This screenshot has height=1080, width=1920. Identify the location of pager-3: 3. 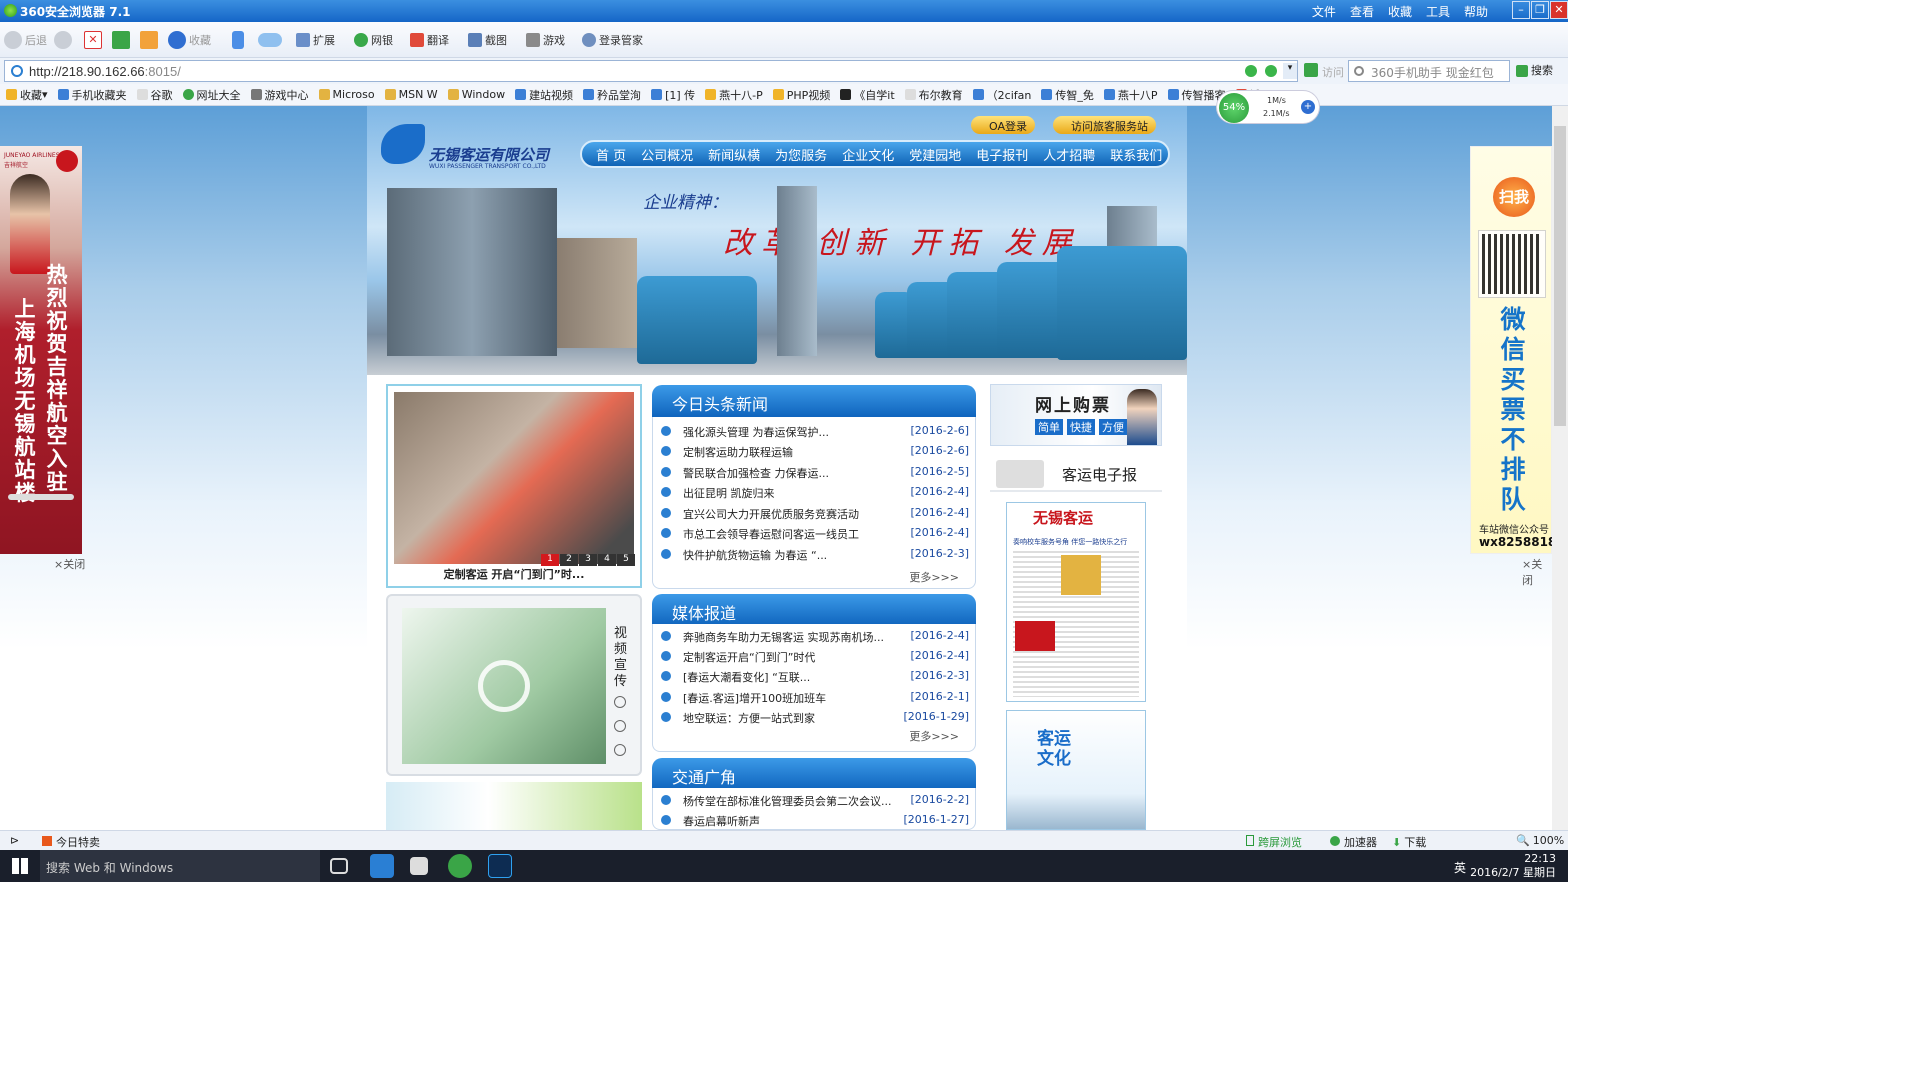
(588, 560).